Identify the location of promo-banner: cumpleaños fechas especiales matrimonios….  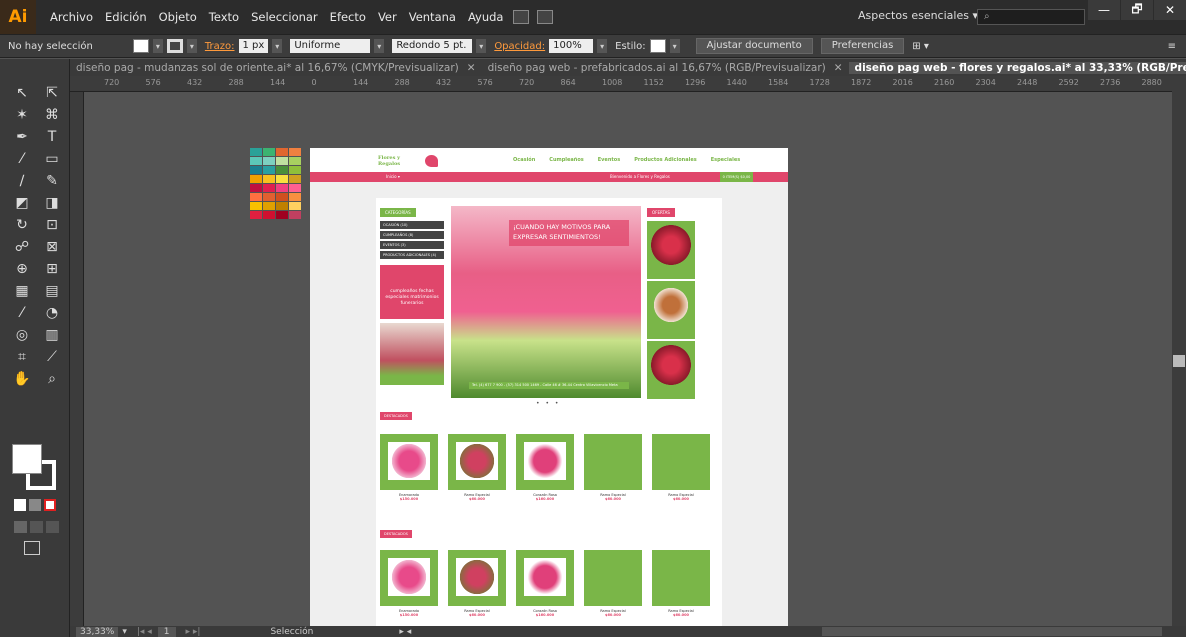
(412, 292).